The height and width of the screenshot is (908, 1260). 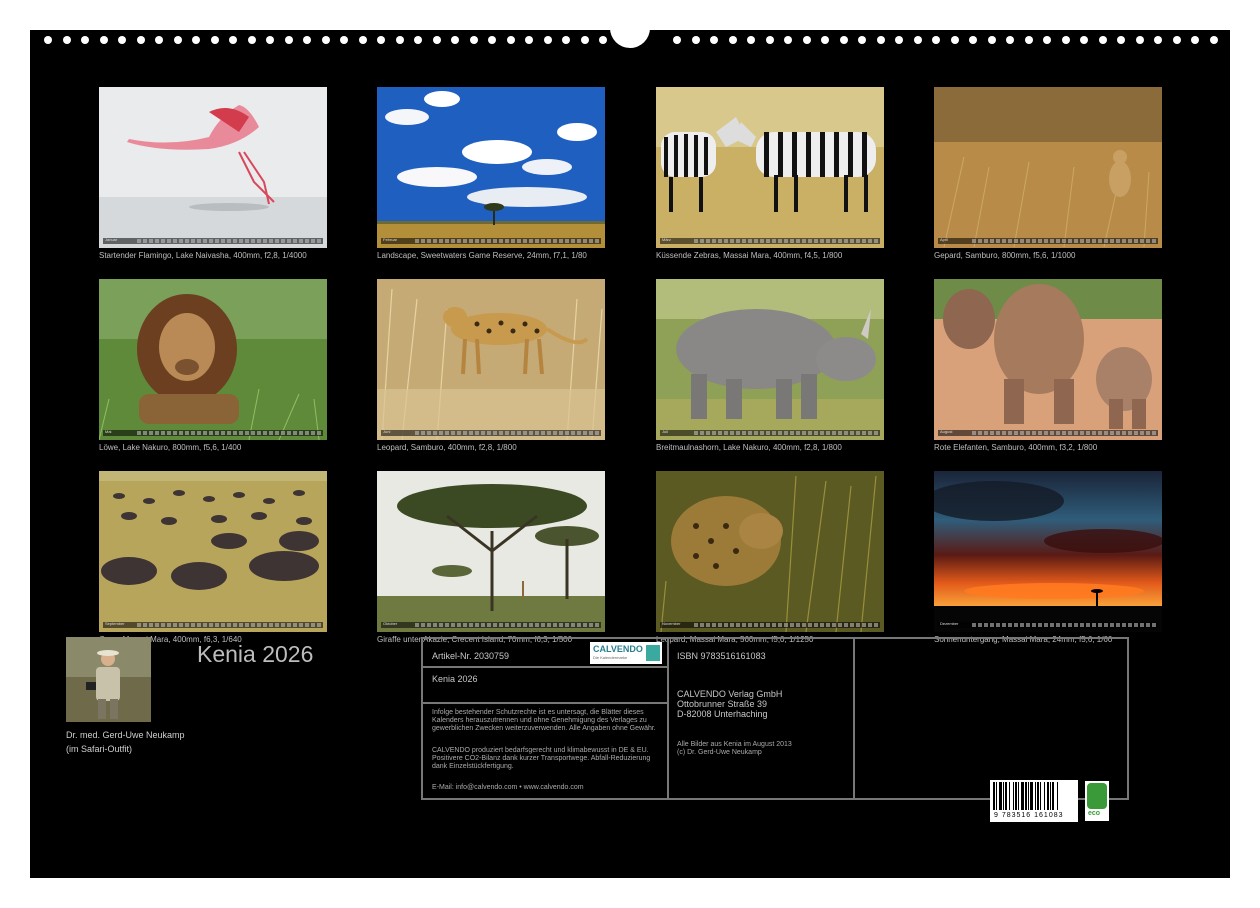 I want to click on month-label: Februar, so click(x=390, y=239).